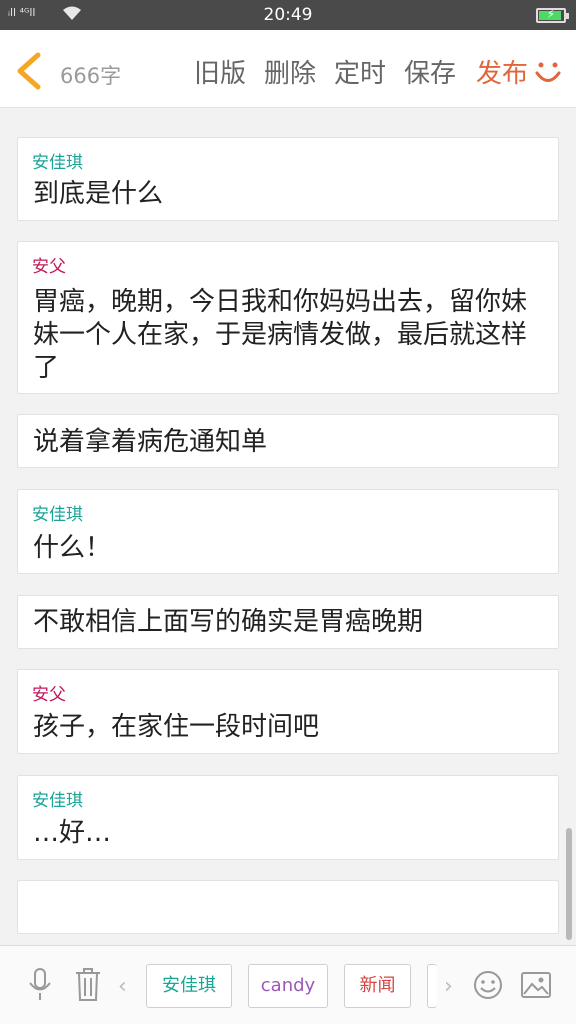  I want to click on dialogue-card: 安佳琪 到底是什么, so click(288, 179).